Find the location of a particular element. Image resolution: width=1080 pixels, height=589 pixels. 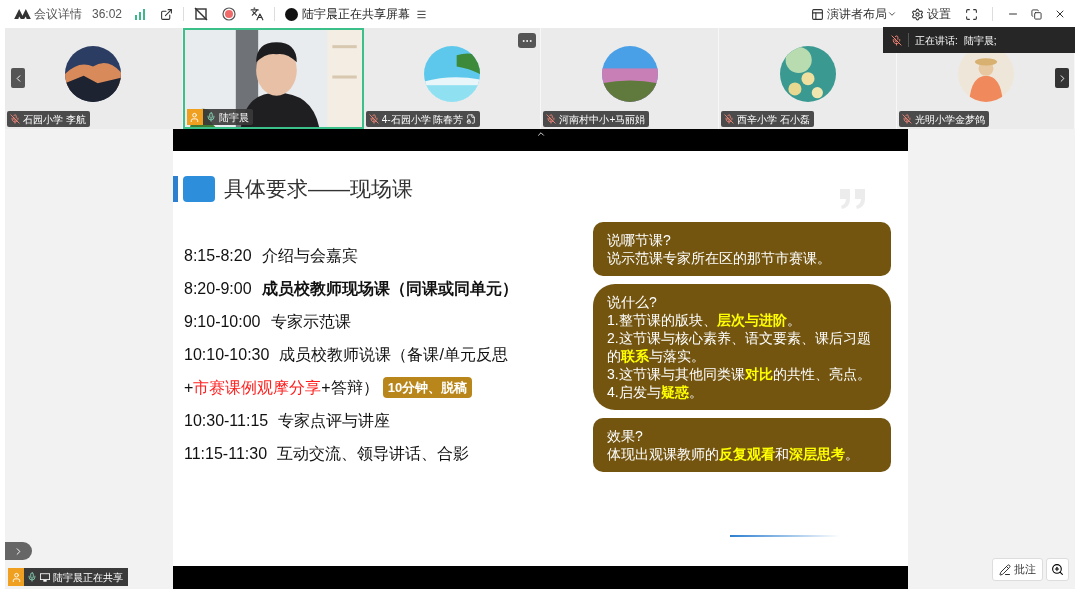

zoom-in-icon is located at coordinates (1057, 569).